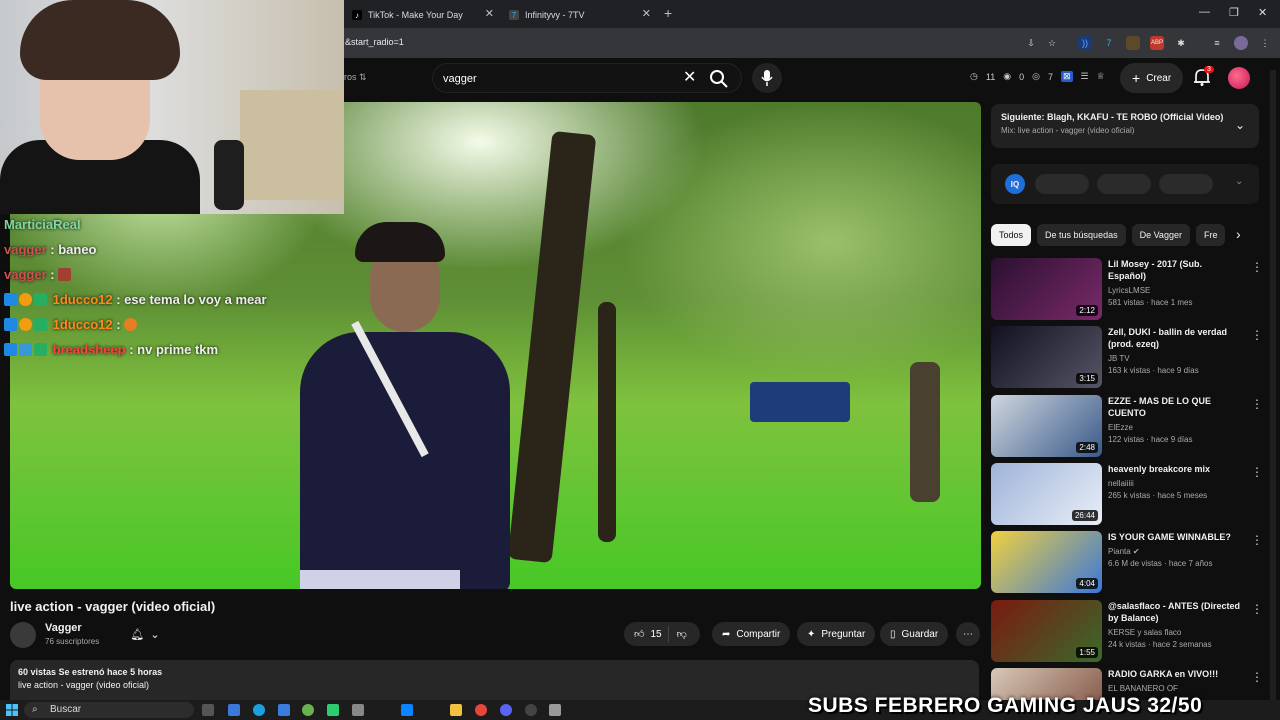  Describe the element at coordinates (968, 634) in the screenshot. I see `more-actions-button: ⋯` at that location.